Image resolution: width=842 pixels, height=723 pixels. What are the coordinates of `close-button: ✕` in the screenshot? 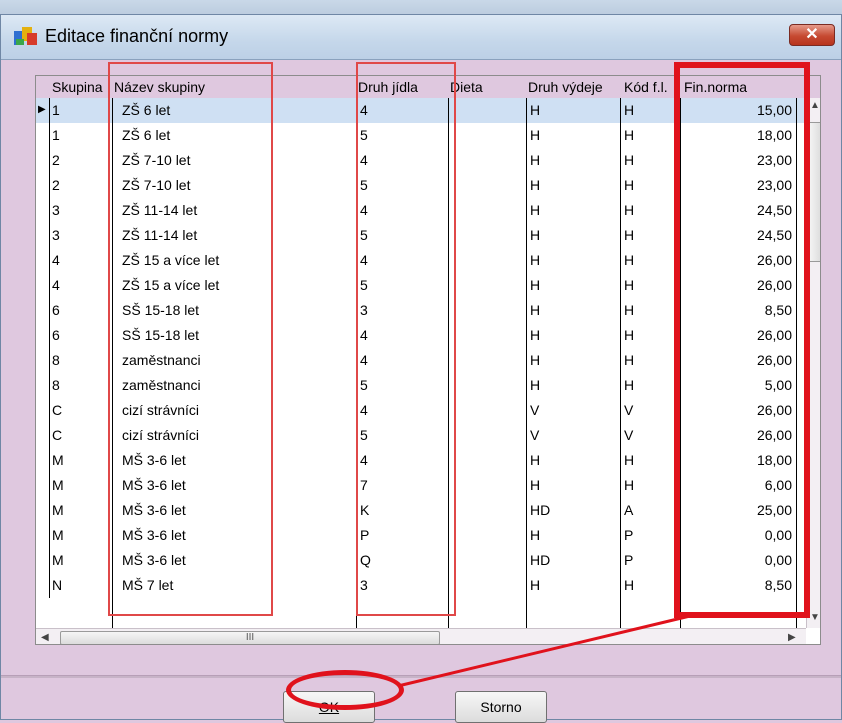 It's located at (812, 35).